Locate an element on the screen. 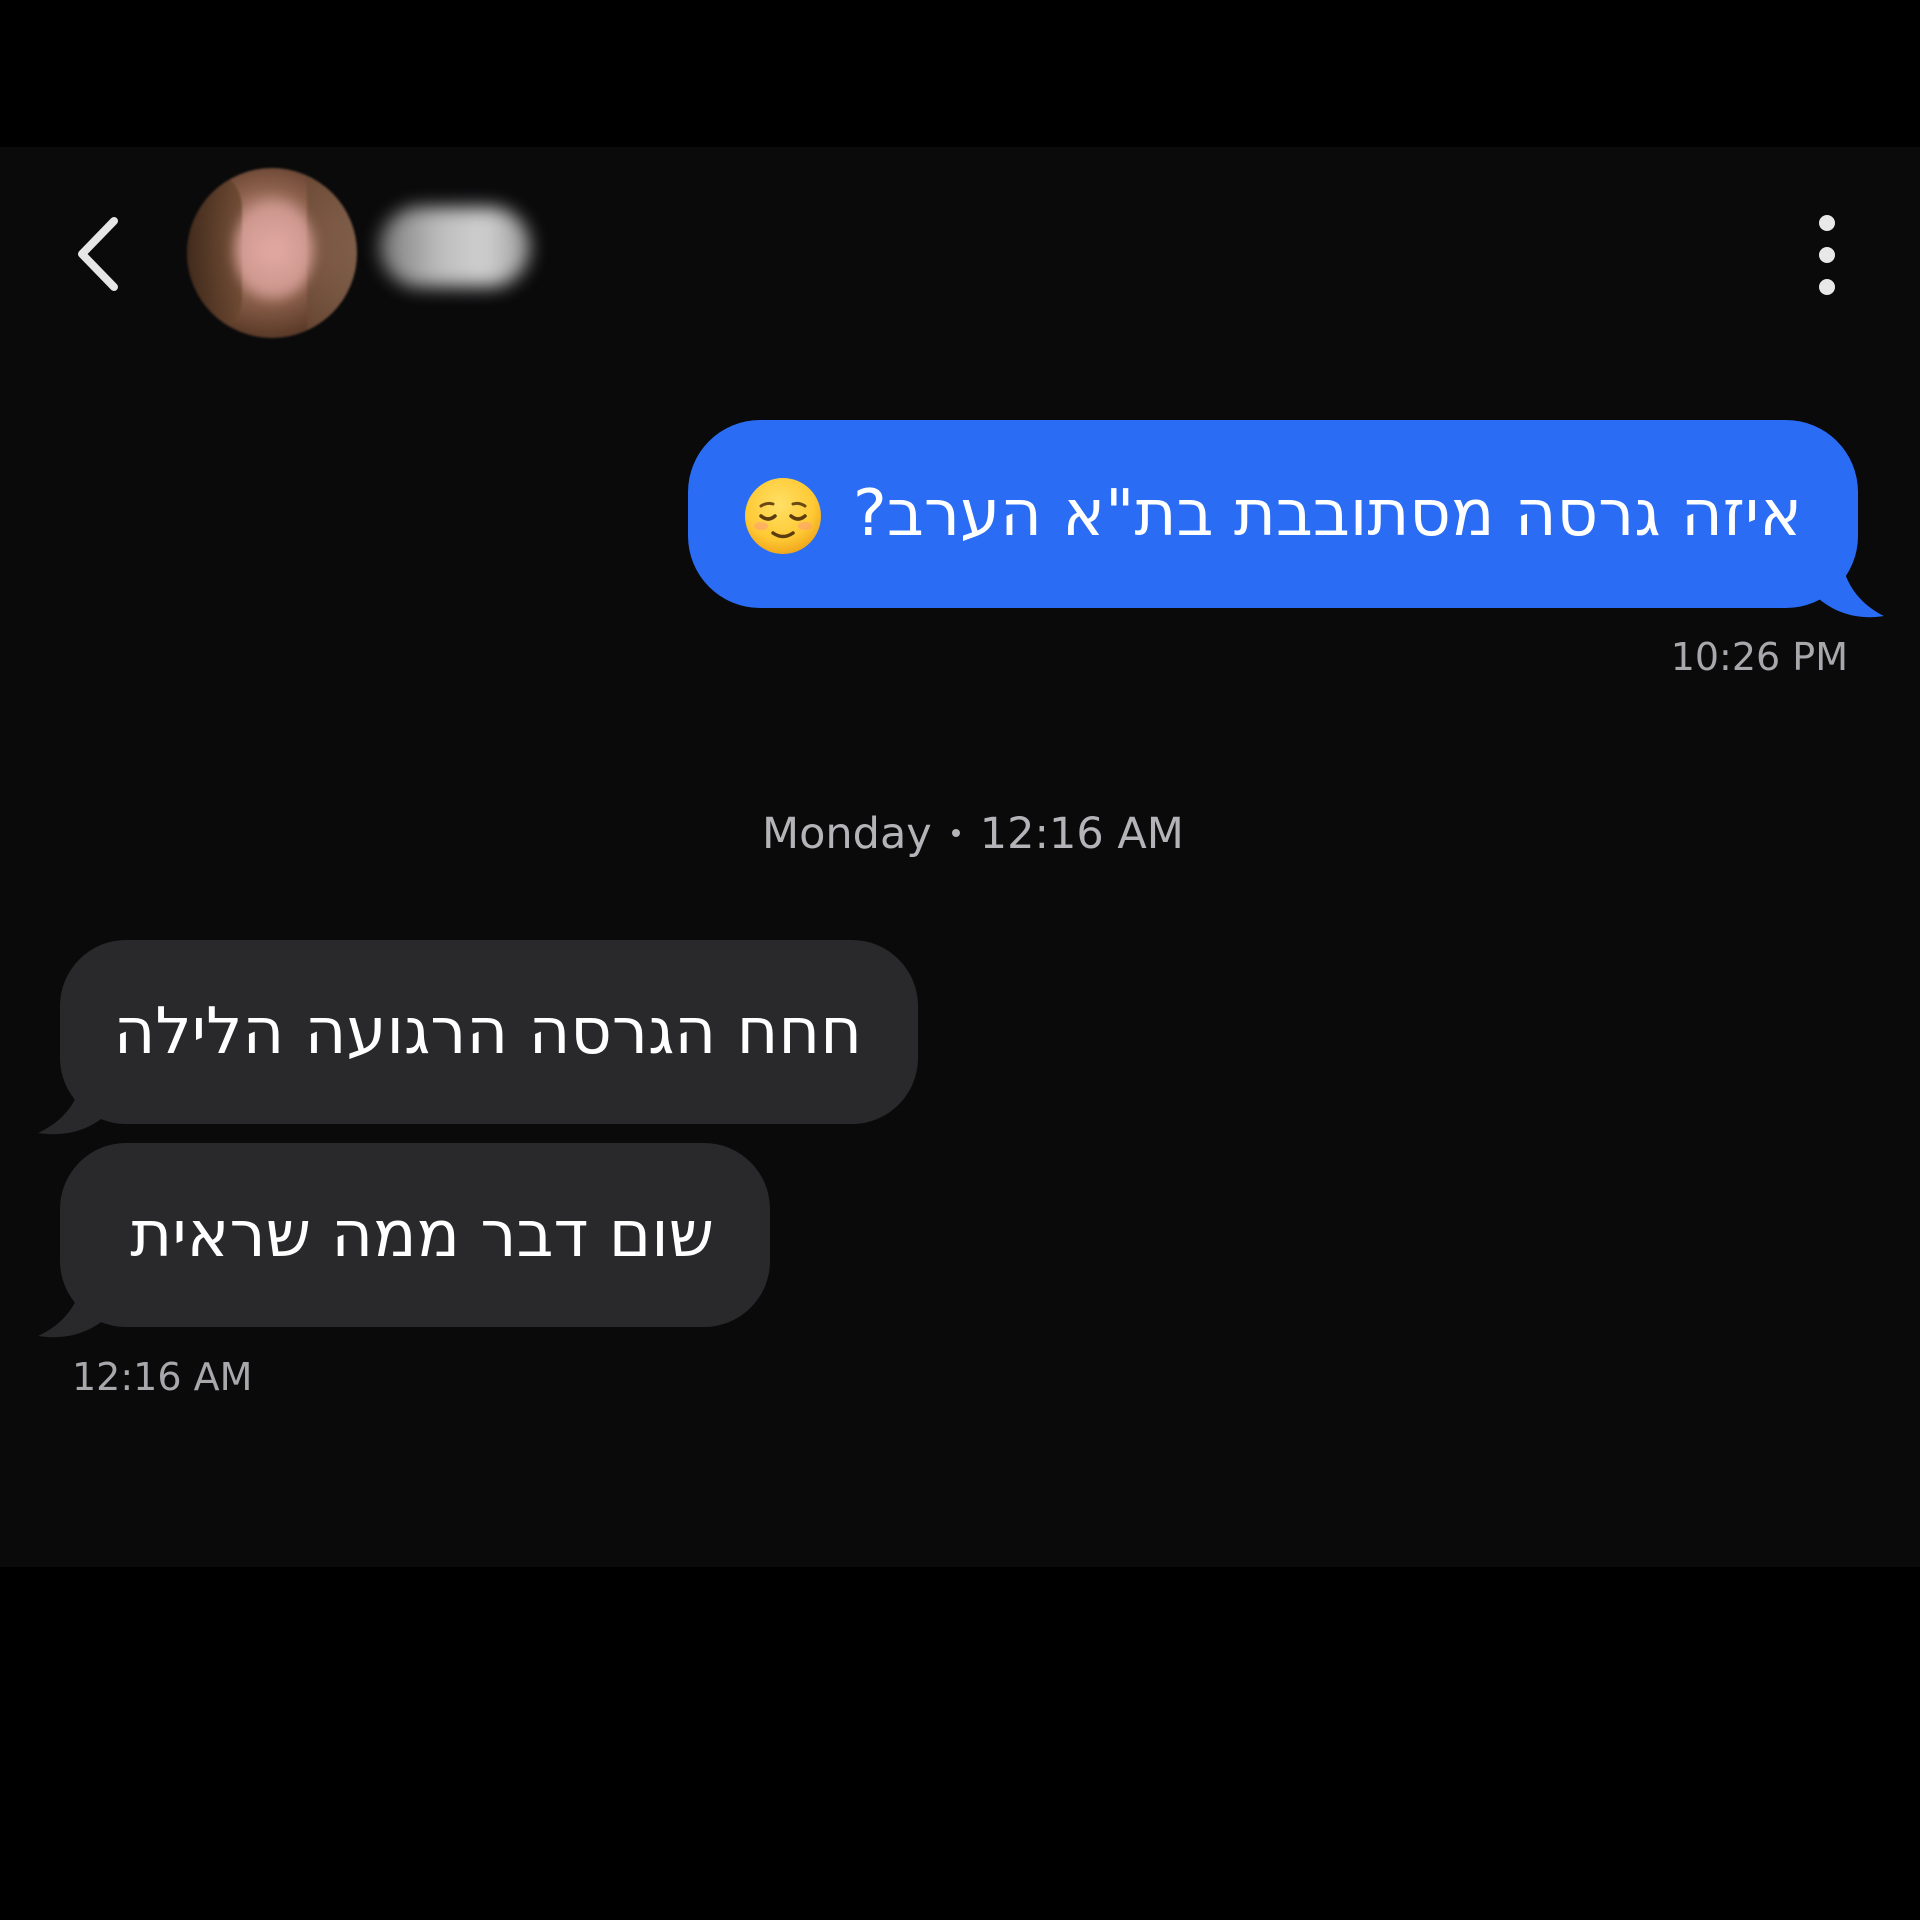  day-separator-day: Monday is located at coordinates (847, 834).